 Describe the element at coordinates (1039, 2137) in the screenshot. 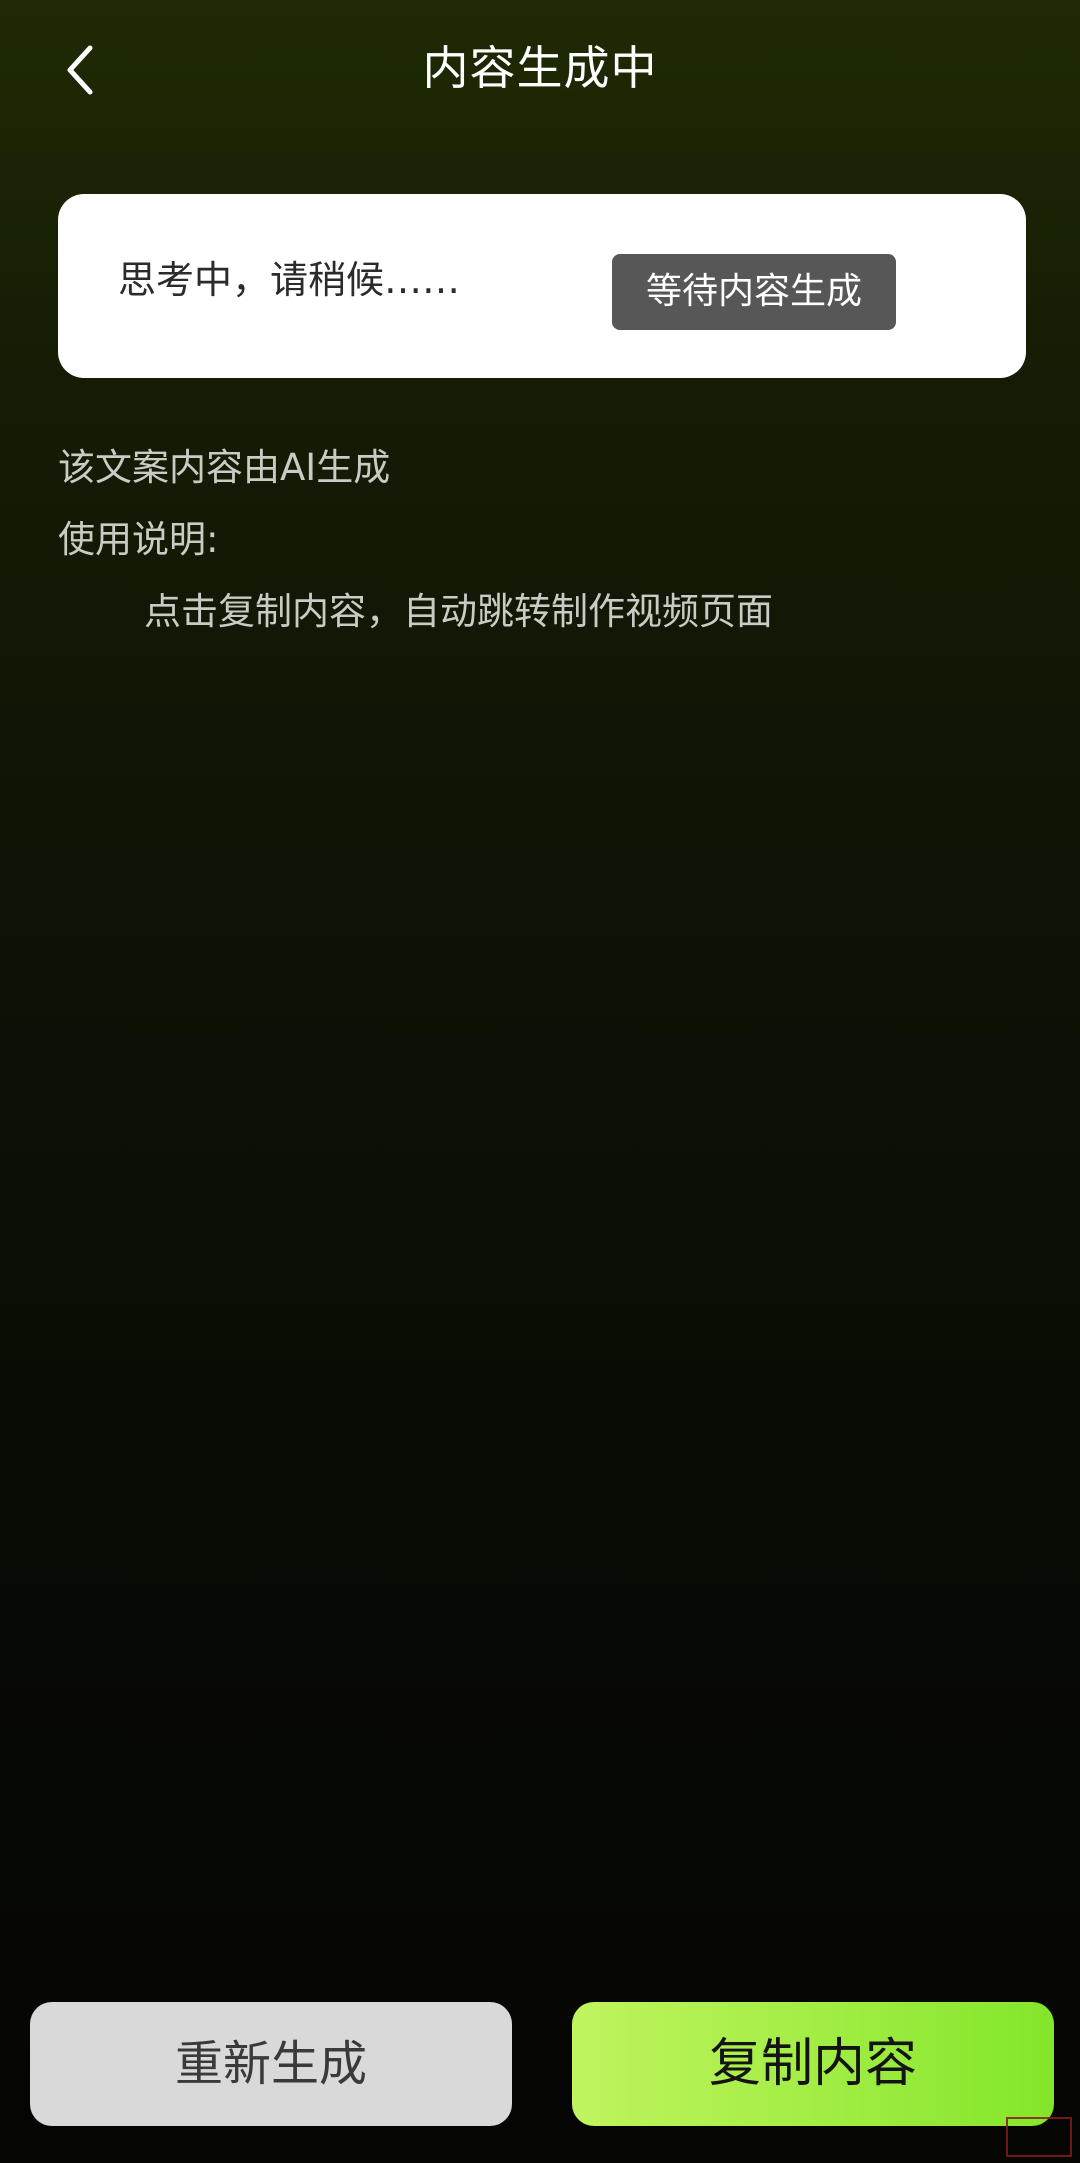

I see `corner-watermark-logo` at that location.